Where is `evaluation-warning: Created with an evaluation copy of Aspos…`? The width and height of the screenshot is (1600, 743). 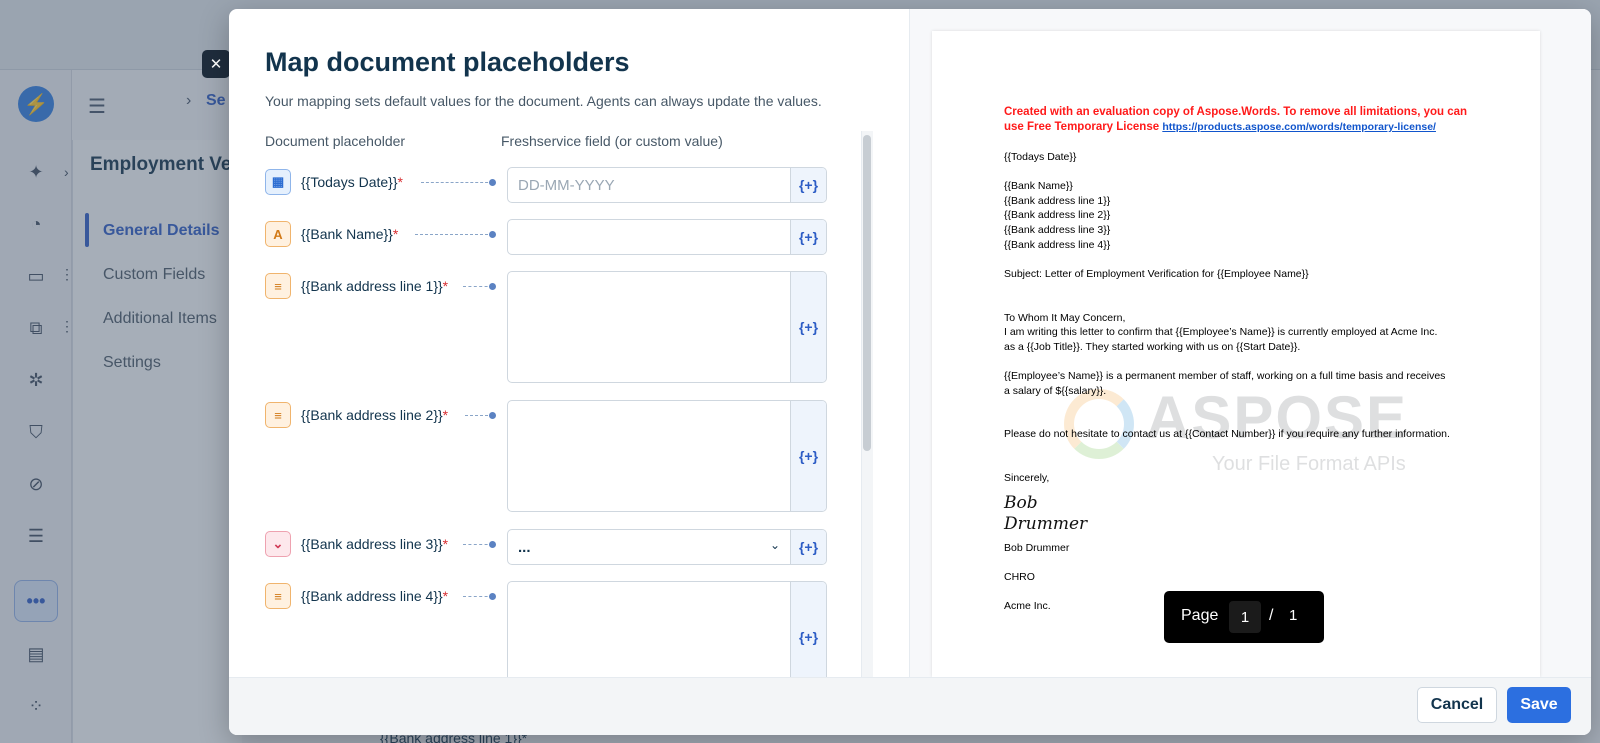 evaluation-warning: Created with an evaluation copy of Aspos… is located at coordinates (1236, 119).